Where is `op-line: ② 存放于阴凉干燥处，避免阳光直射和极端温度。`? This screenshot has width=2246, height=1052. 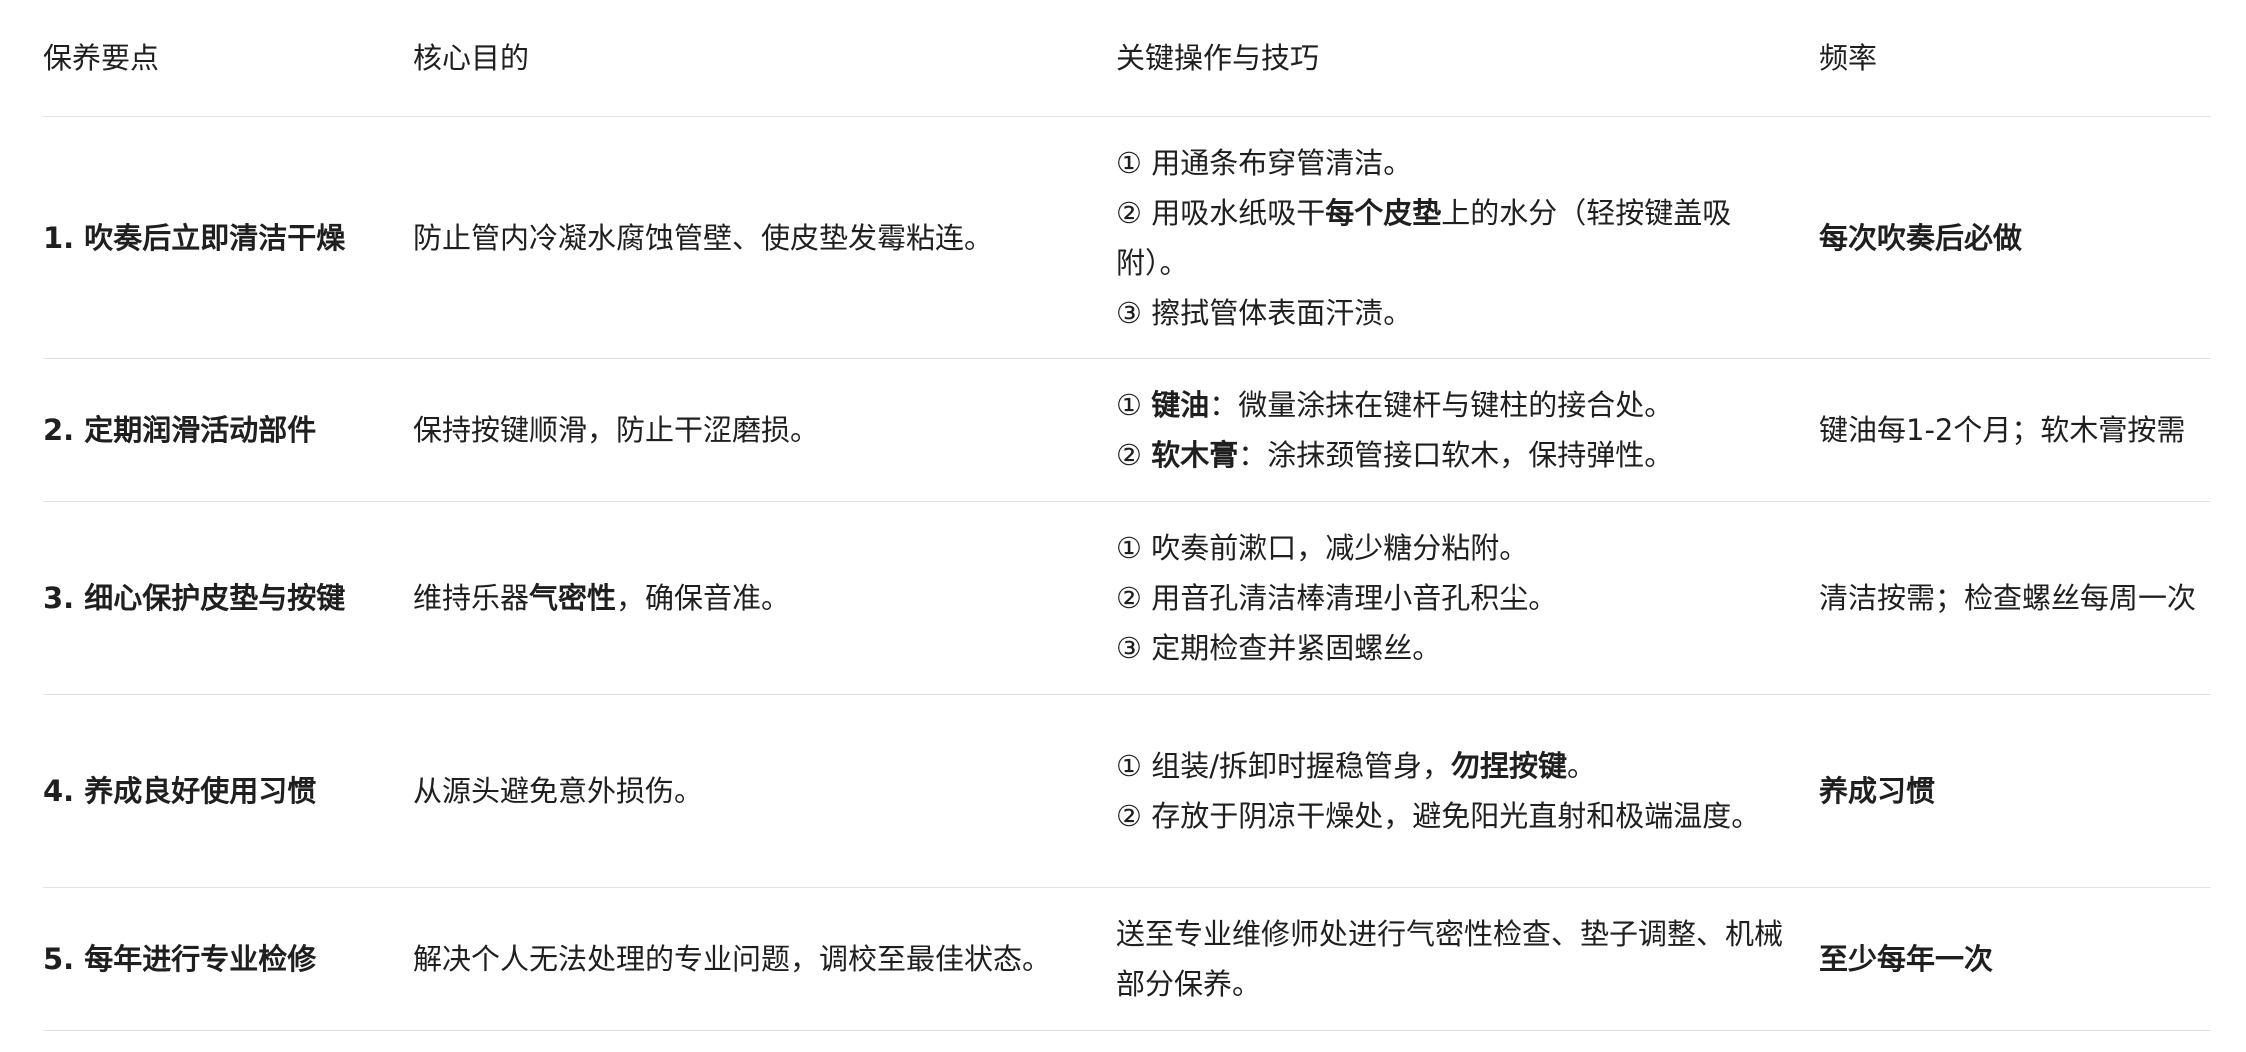
op-line: ② 存放于阴凉干燥处，避免阳光直射和极端温度。 is located at coordinates (1438, 816).